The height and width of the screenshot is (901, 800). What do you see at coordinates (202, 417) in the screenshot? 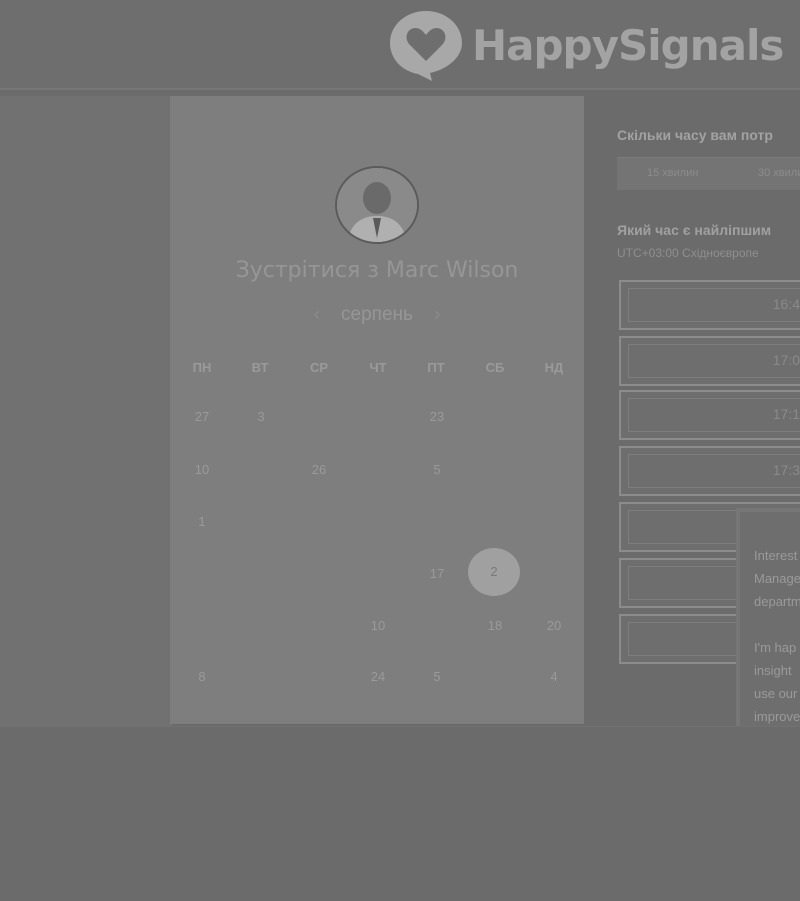
I see `calendar-day: 27` at bounding box center [202, 417].